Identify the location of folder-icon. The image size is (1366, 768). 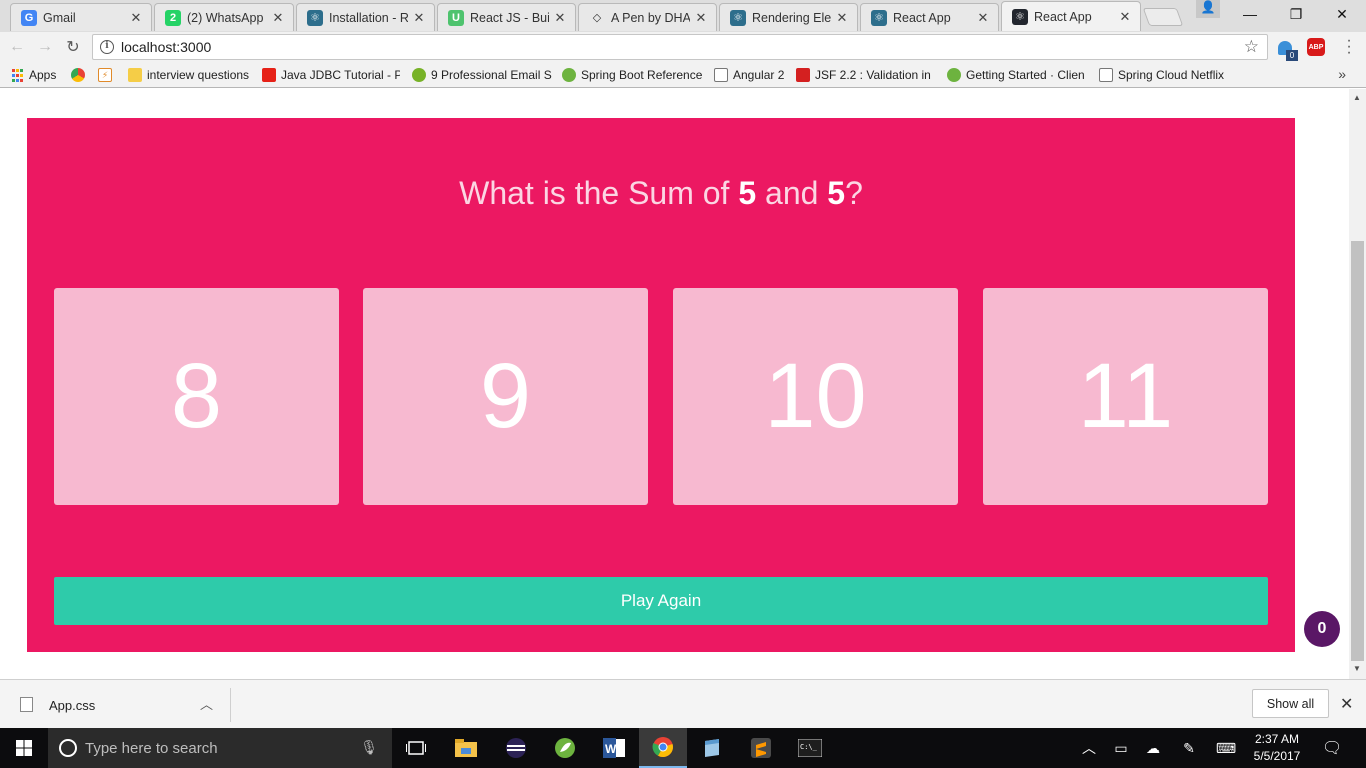
(135, 75).